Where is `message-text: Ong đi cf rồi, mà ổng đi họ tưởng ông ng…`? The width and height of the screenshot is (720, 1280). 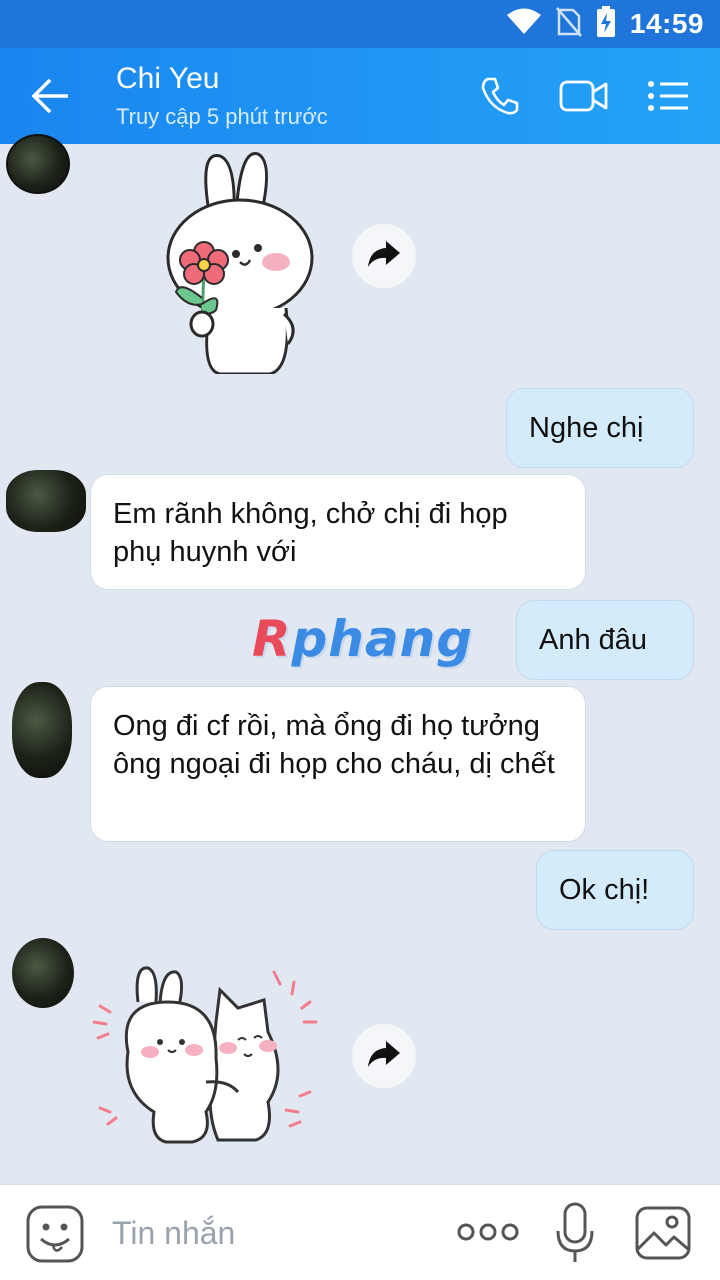
message-text: Ong đi cf rồi, mà ổng đi họ tưởng ông ng… is located at coordinates (334, 745).